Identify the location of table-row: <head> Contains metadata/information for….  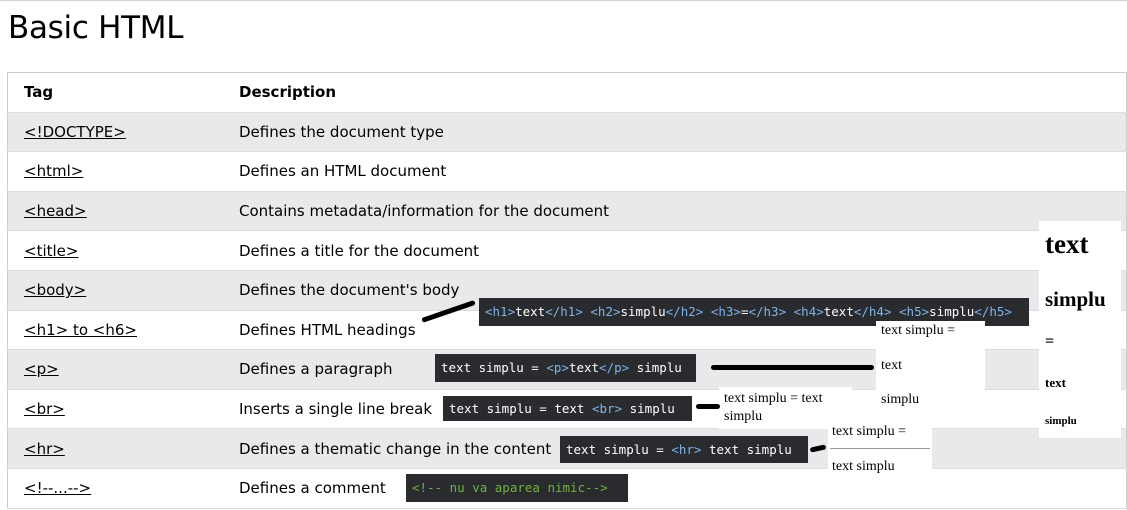
(567, 211).